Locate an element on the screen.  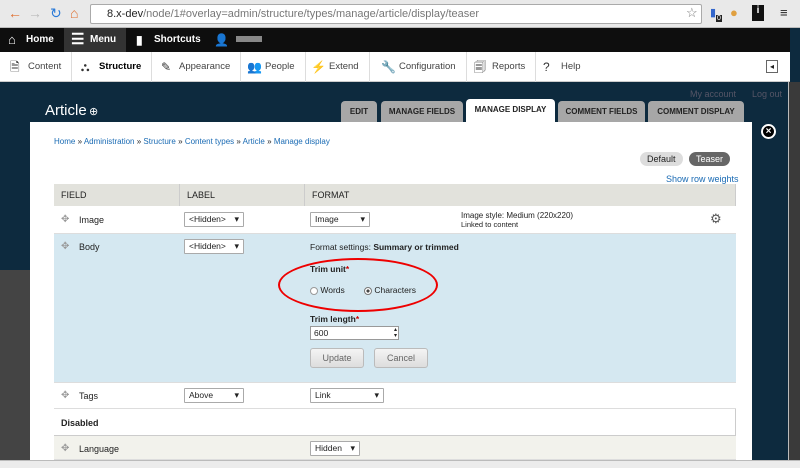
add-shortcut-icon: ⊕ is located at coordinates (93, 111).